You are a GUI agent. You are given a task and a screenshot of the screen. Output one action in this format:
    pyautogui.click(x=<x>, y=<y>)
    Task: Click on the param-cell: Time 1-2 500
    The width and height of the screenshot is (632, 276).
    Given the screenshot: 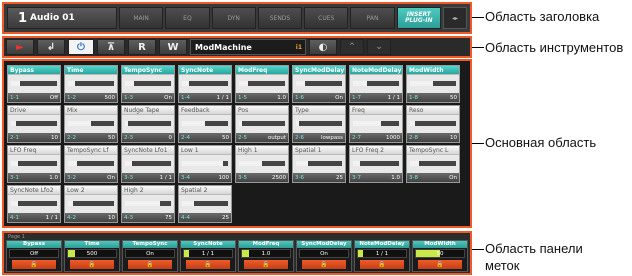 What is the action you would take?
    pyautogui.click(x=91, y=84)
    